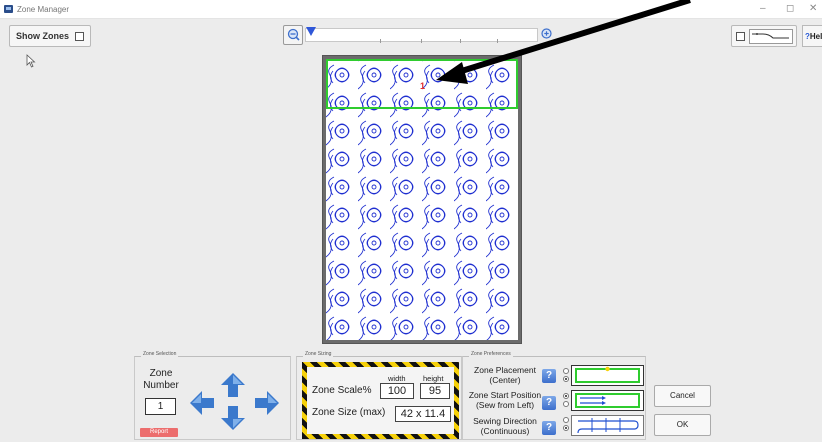 This screenshot has height=442, width=822. I want to click on zone-start-label: Zone Start Position (Sew from Left), so click(505, 400).